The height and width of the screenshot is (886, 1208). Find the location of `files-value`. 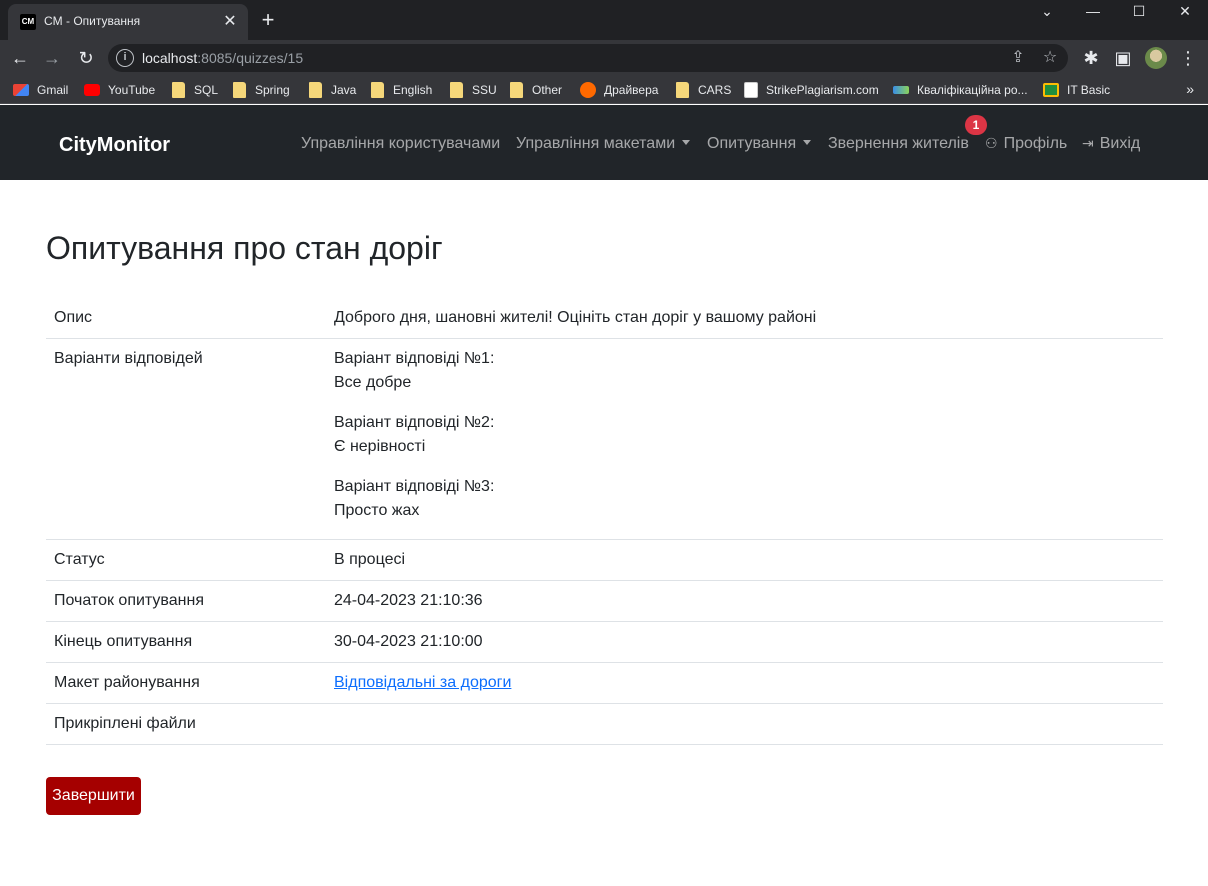

files-value is located at coordinates (744, 724).